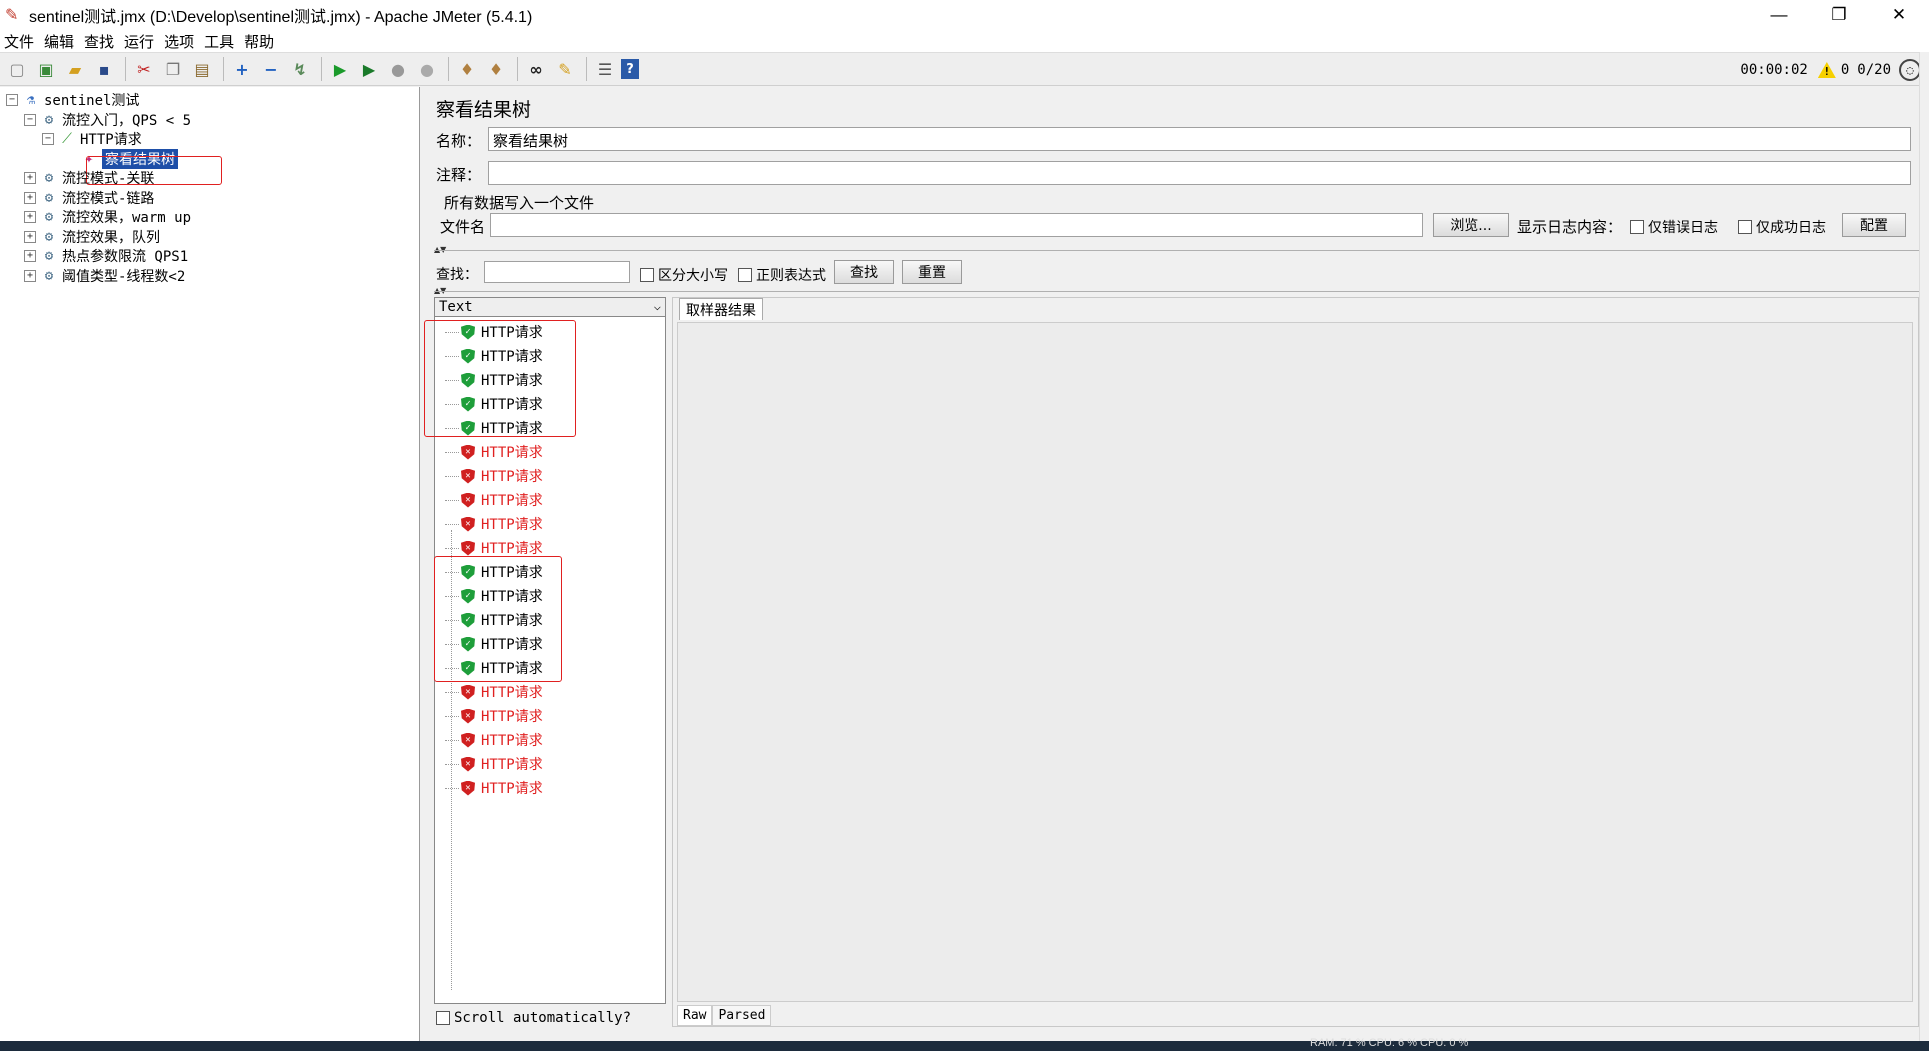 The width and height of the screenshot is (1929, 1051). What do you see at coordinates (219, 41) in the screenshot?
I see `menu-tools: 工具` at bounding box center [219, 41].